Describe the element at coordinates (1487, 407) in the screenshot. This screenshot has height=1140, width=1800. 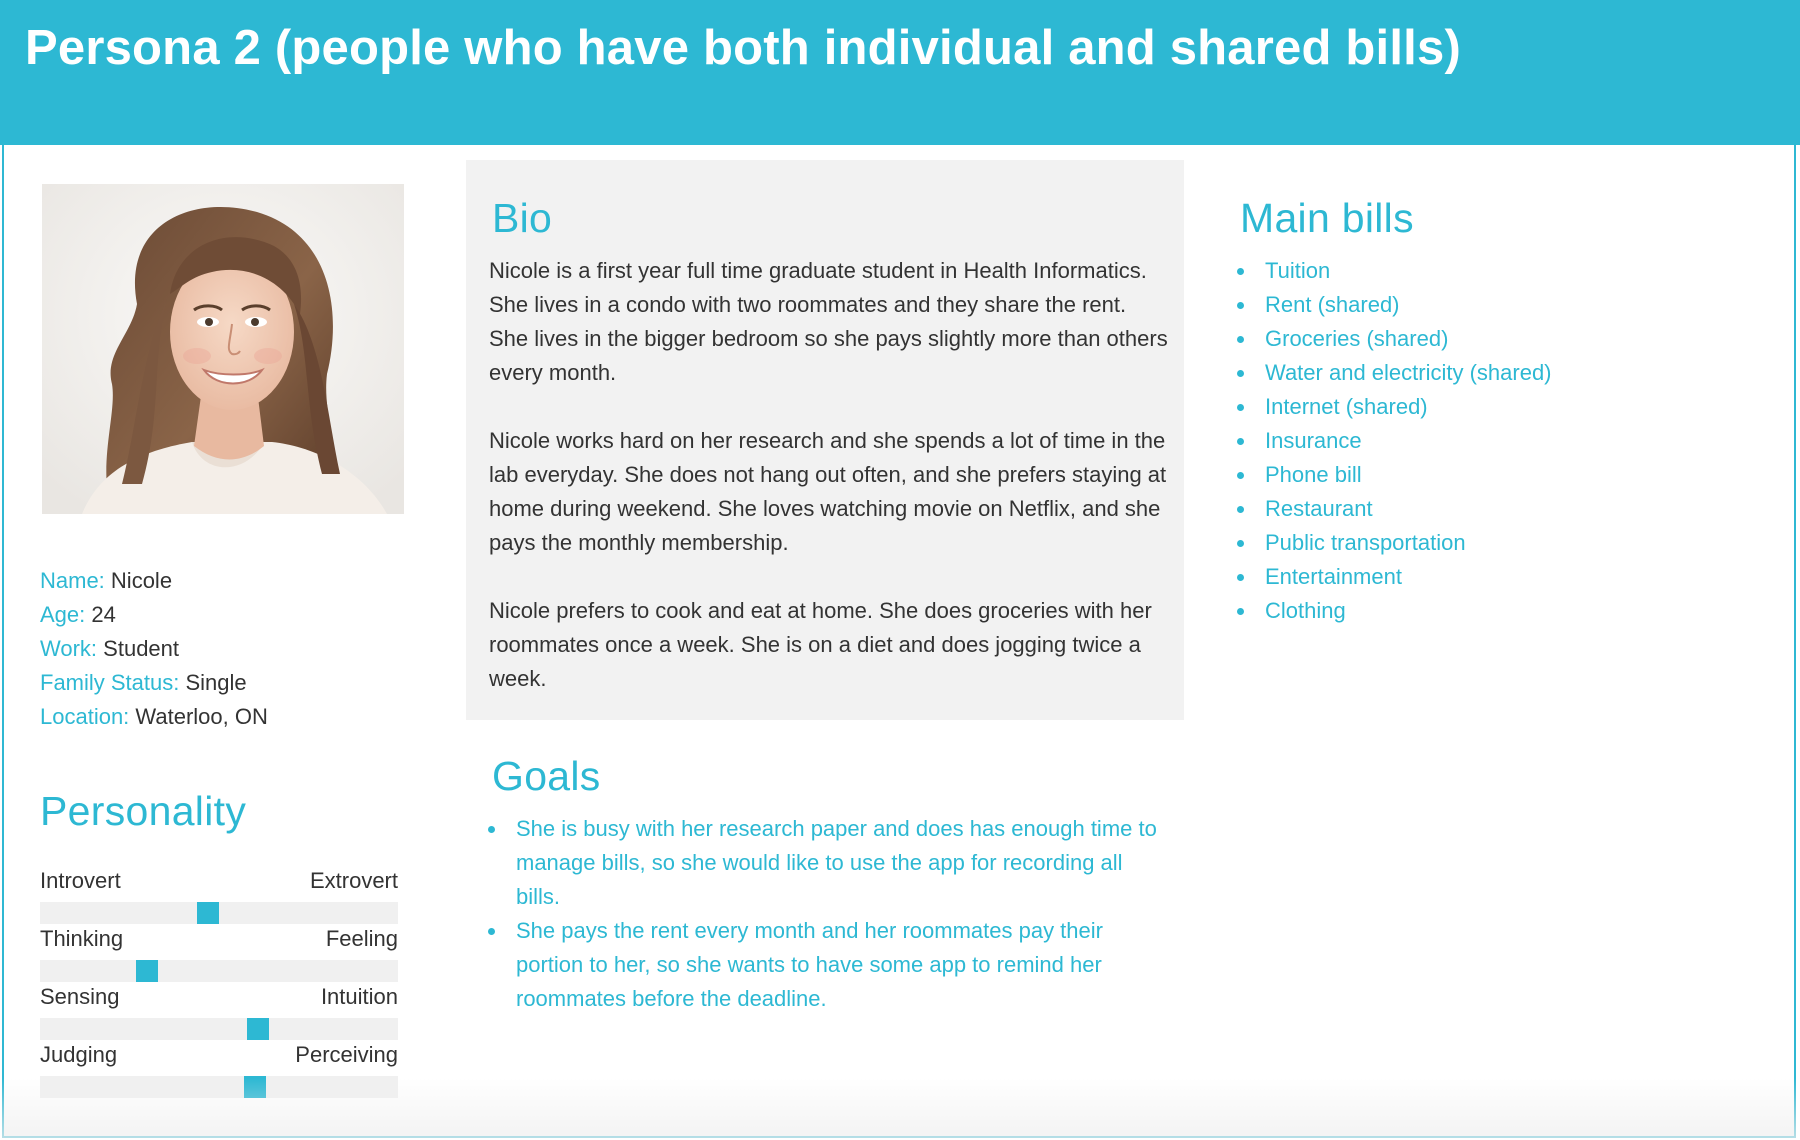
I see `list-item: Internet (shared)` at that location.